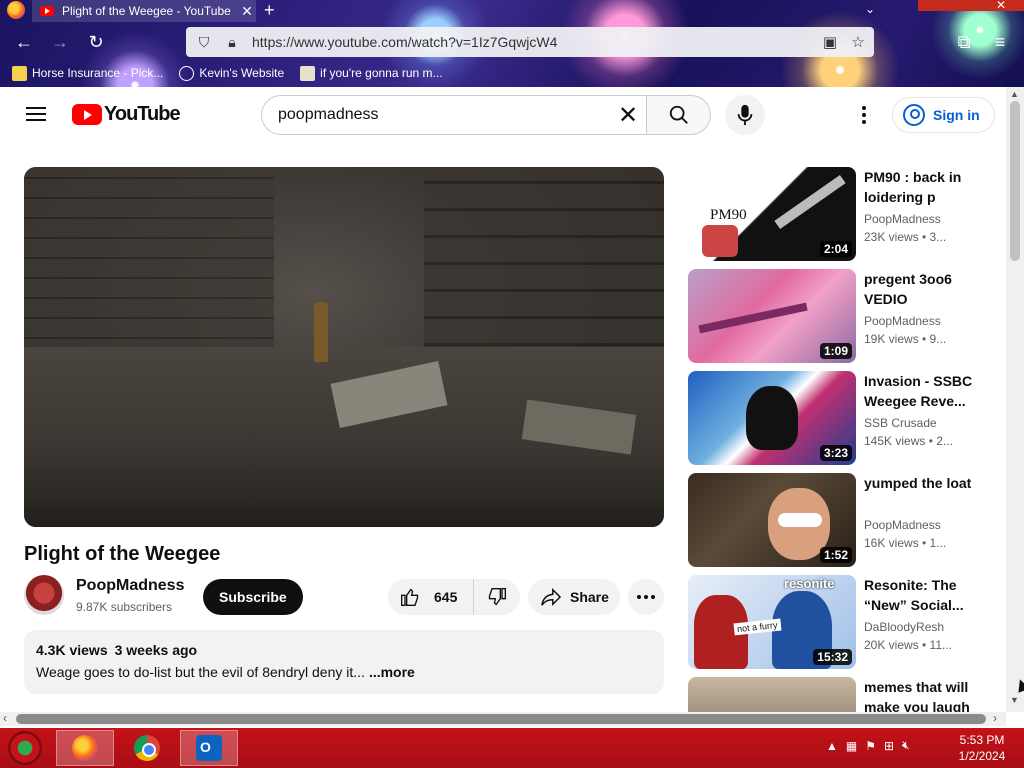  I want to click on horizontal-scrollbar: ‹ ›, so click(503, 718).